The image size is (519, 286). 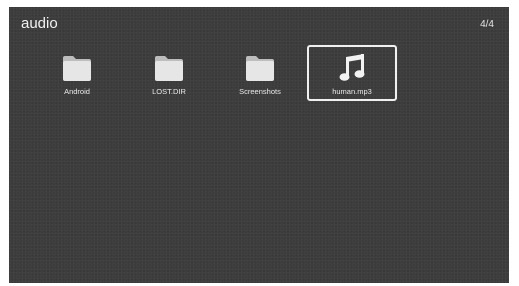 I want to click on file-item-label: Screenshots, so click(x=260, y=91).